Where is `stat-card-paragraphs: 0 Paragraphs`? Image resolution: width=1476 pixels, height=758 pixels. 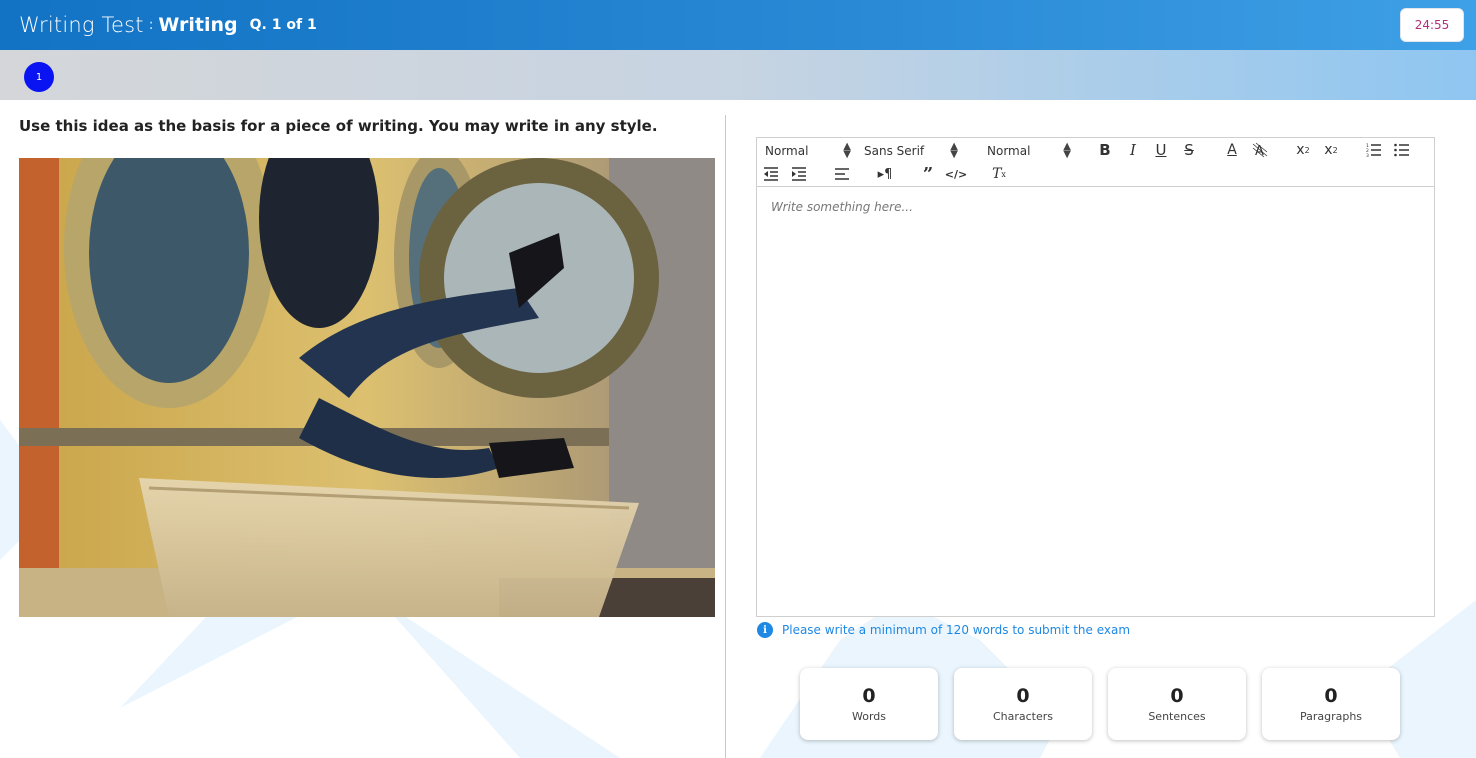 stat-card-paragraphs: 0 Paragraphs is located at coordinates (1331, 704).